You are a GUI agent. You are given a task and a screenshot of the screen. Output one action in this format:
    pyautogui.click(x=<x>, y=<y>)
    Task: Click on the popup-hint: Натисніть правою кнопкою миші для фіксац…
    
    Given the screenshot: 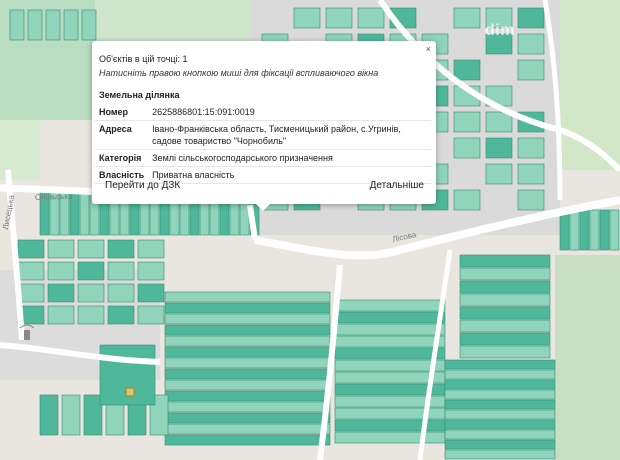 What is the action you would take?
    pyautogui.click(x=239, y=73)
    